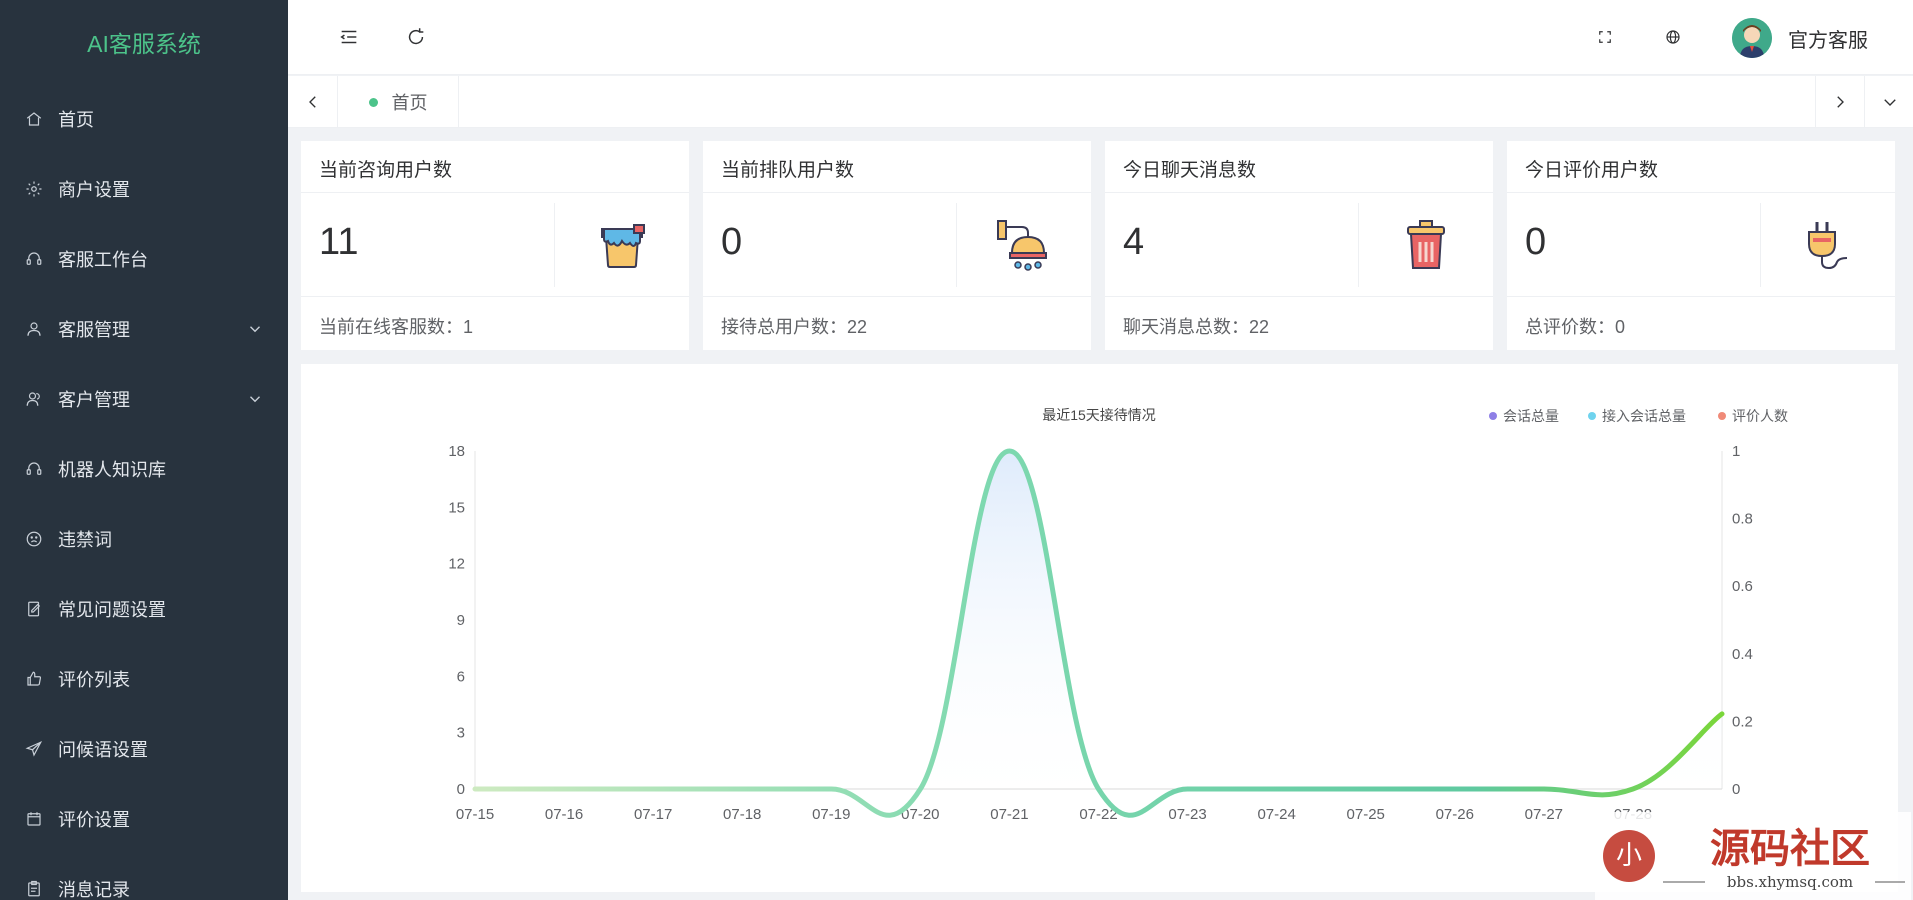 This screenshot has width=1913, height=900. I want to click on sidebar-item-label: 评价列表, so click(94, 680).